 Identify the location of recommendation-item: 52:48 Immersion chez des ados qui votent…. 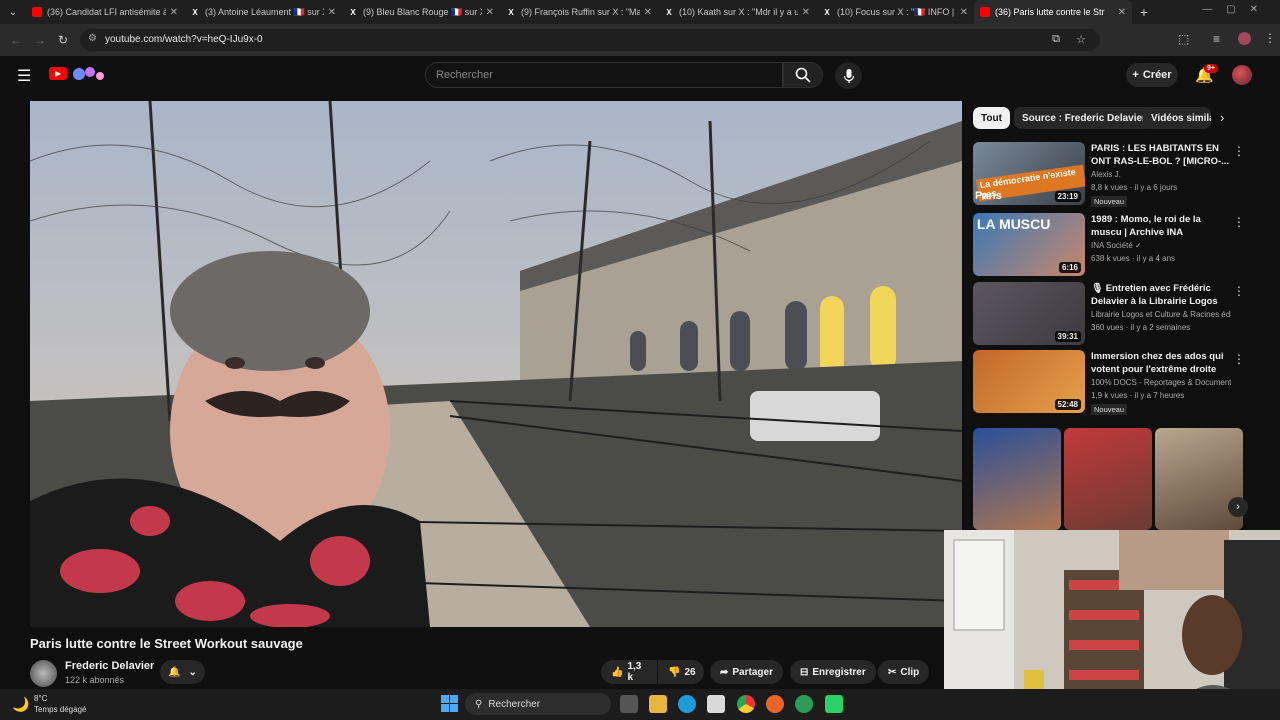
(1109, 382).